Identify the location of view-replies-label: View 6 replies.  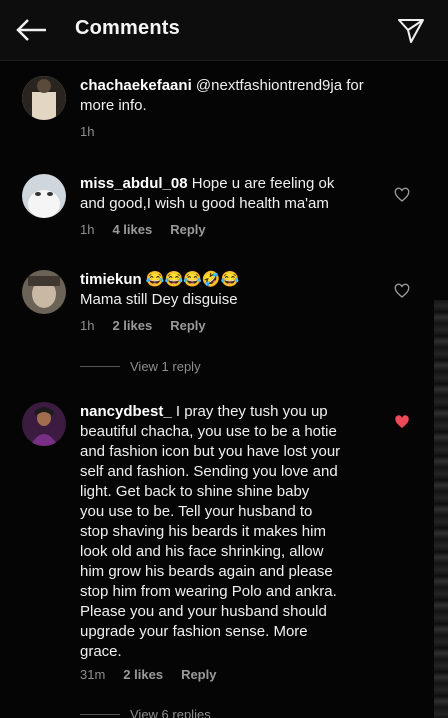
(170, 712).